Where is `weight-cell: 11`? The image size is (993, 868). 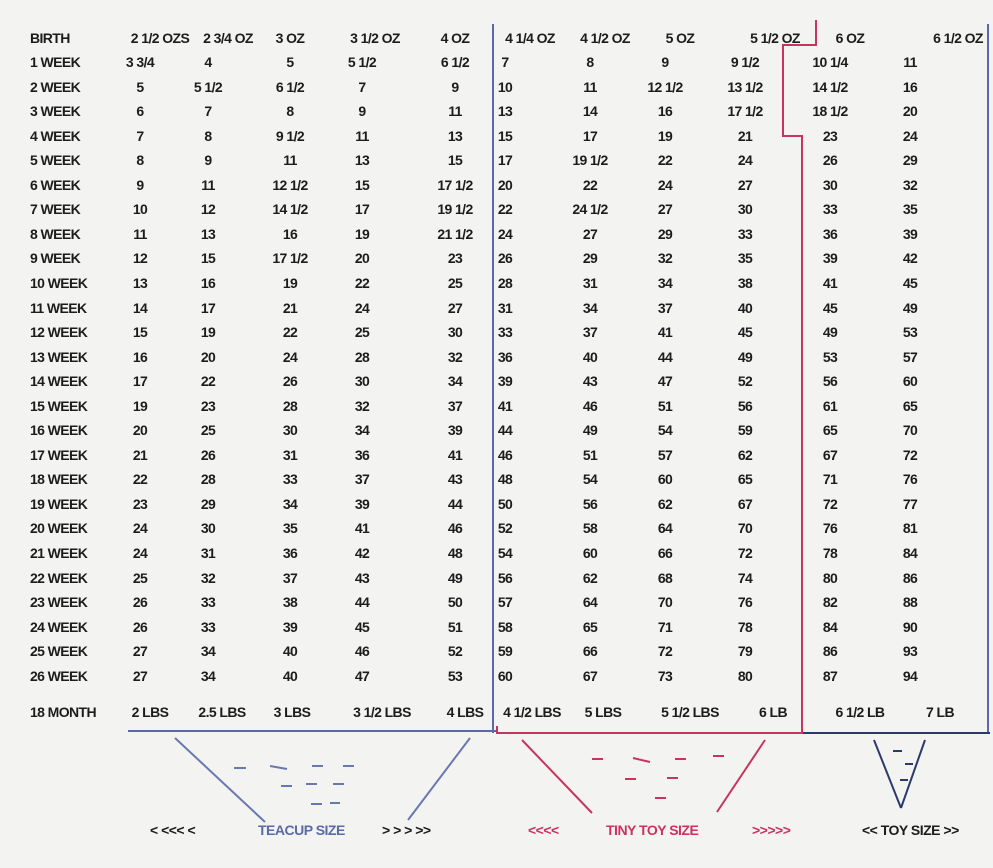 weight-cell: 11 is located at coordinates (590, 86).